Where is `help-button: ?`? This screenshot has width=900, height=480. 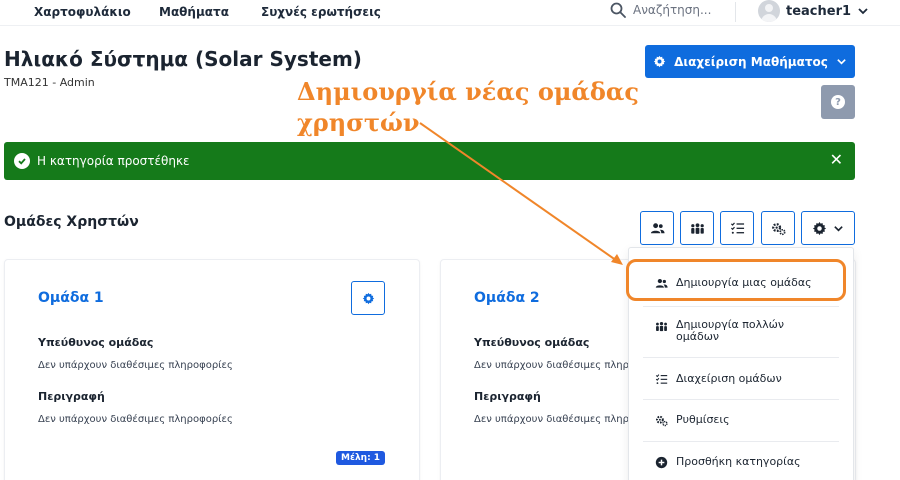
help-button: ? is located at coordinates (838, 102).